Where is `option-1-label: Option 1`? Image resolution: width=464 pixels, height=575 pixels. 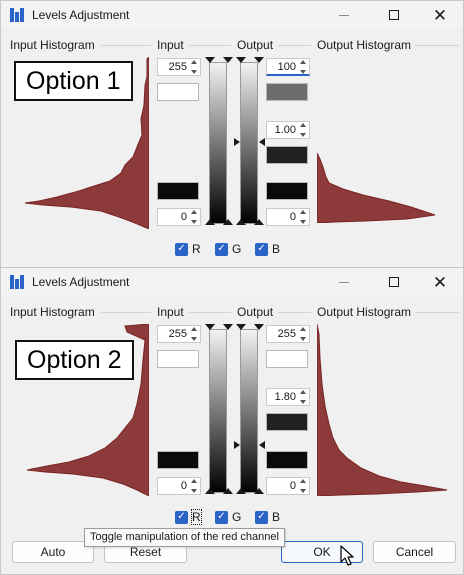 option-1-label: Option 1 is located at coordinates (73, 81).